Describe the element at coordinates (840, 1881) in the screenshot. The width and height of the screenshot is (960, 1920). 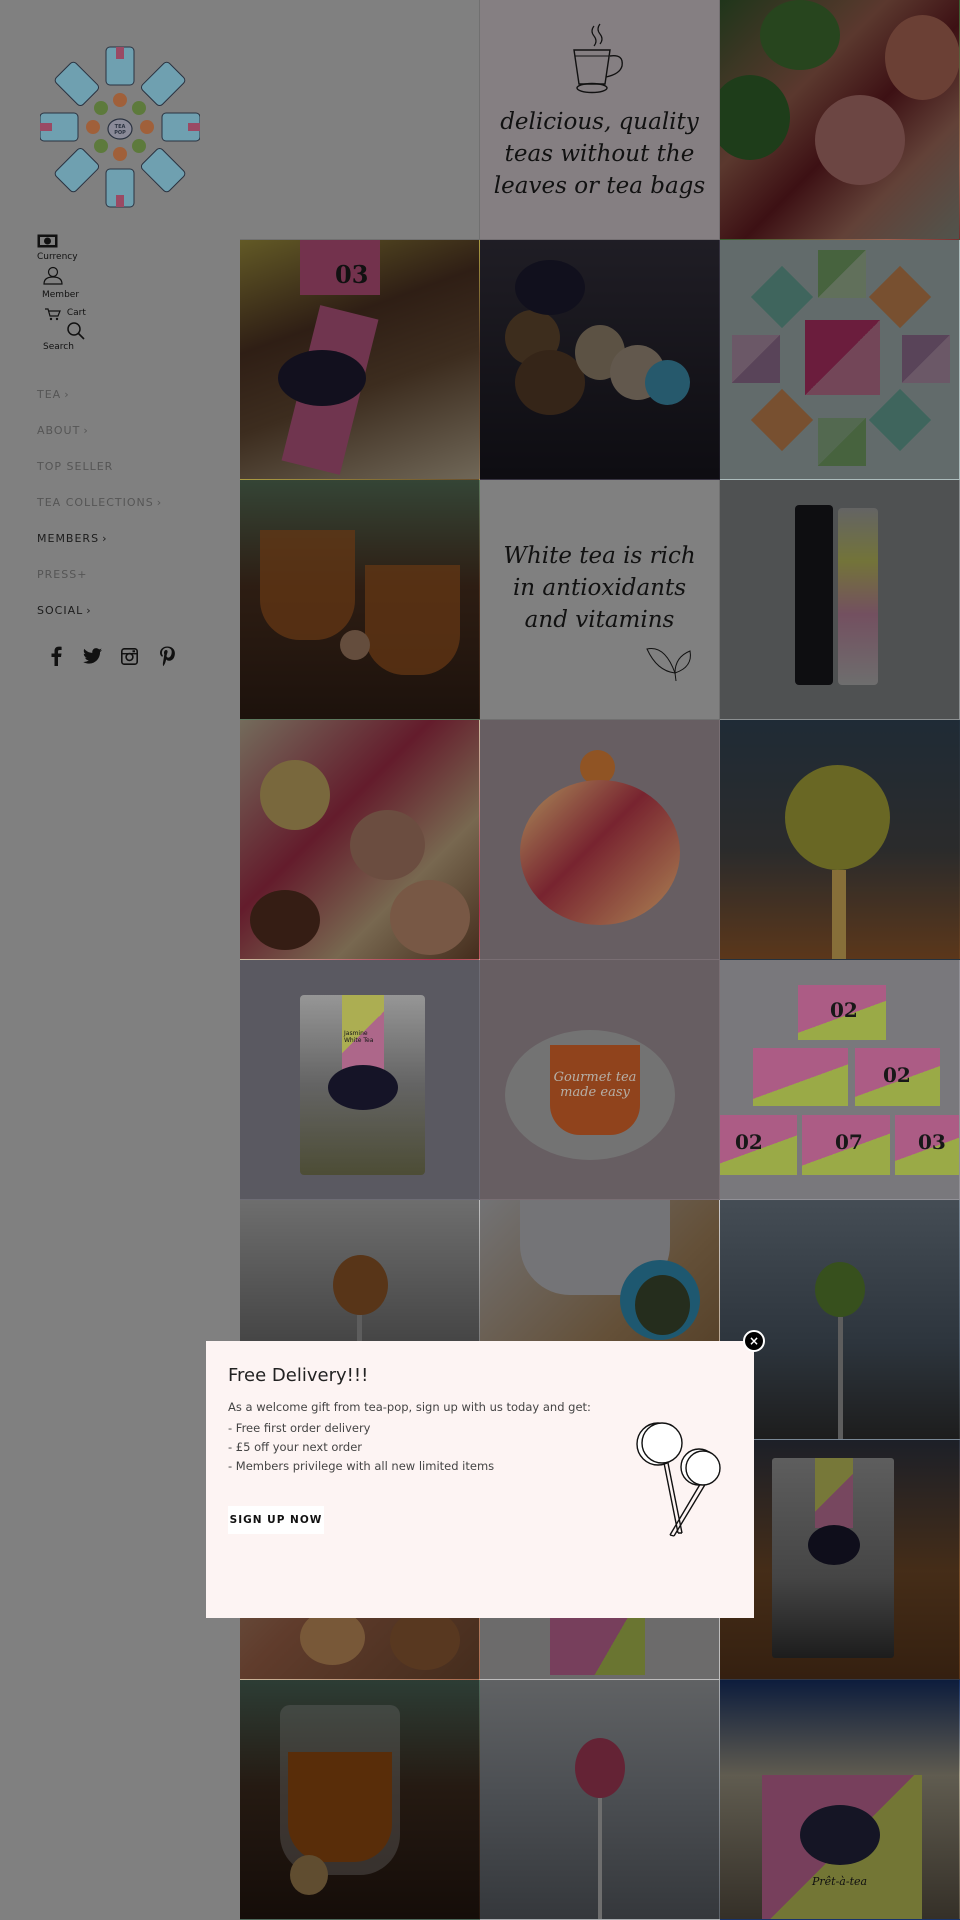
I see `tin-caption: Prêt-à-tea` at that location.